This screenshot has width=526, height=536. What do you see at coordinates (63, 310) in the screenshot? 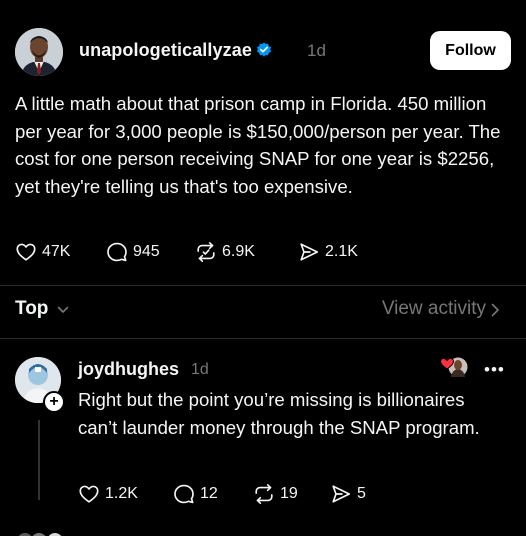
I see `chevron-down-icon` at bounding box center [63, 310].